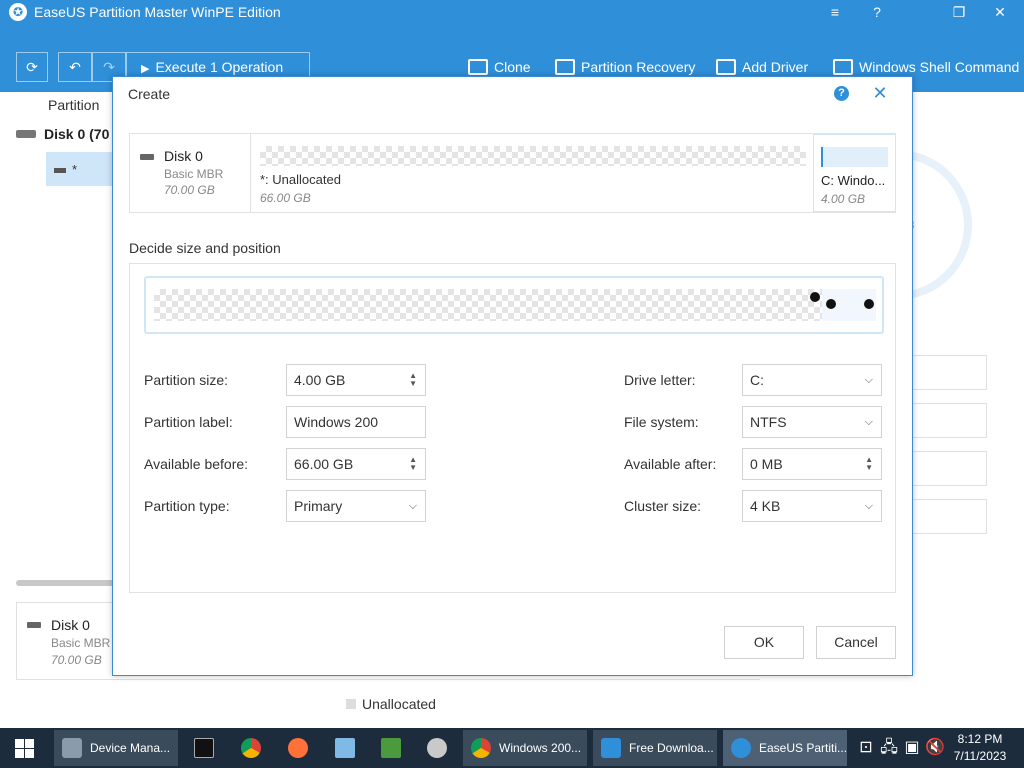  I want to click on available-before-stepper: 66.00 GB ▲ ▼, so click(356, 464).